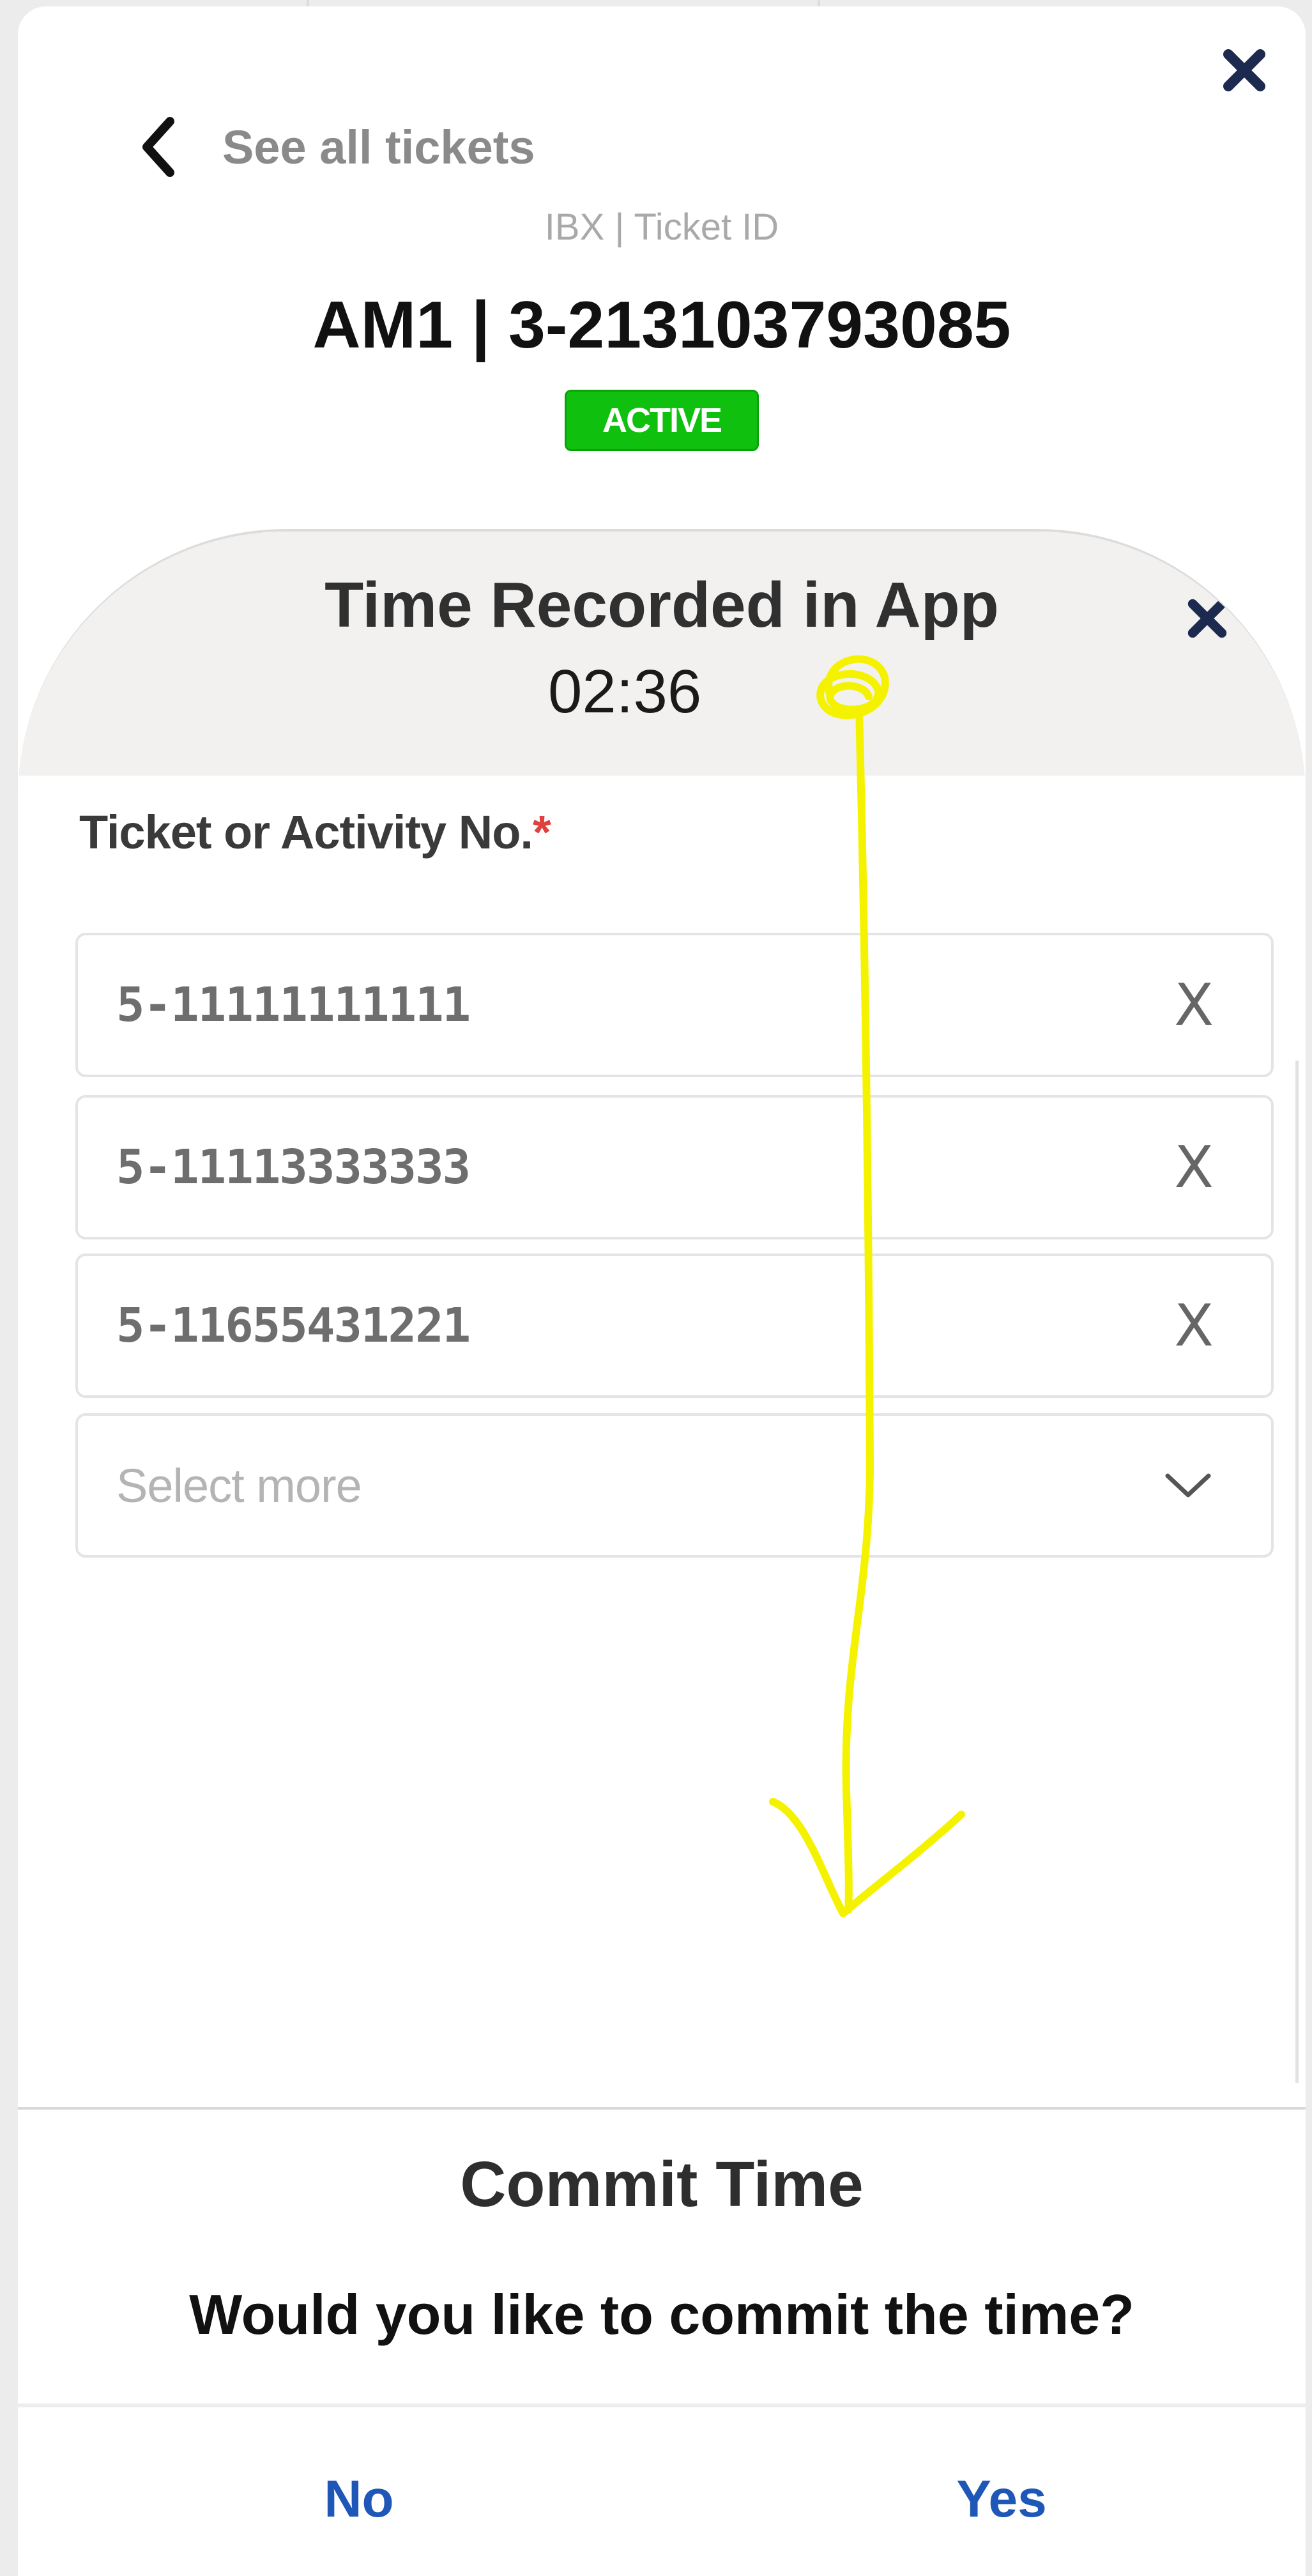 This screenshot has height=2576, width=1312. Describe the element at coordinates (674, 1326) in the screenshot. I see `selected-ticket-item: 5-11655431221 X` at that location.